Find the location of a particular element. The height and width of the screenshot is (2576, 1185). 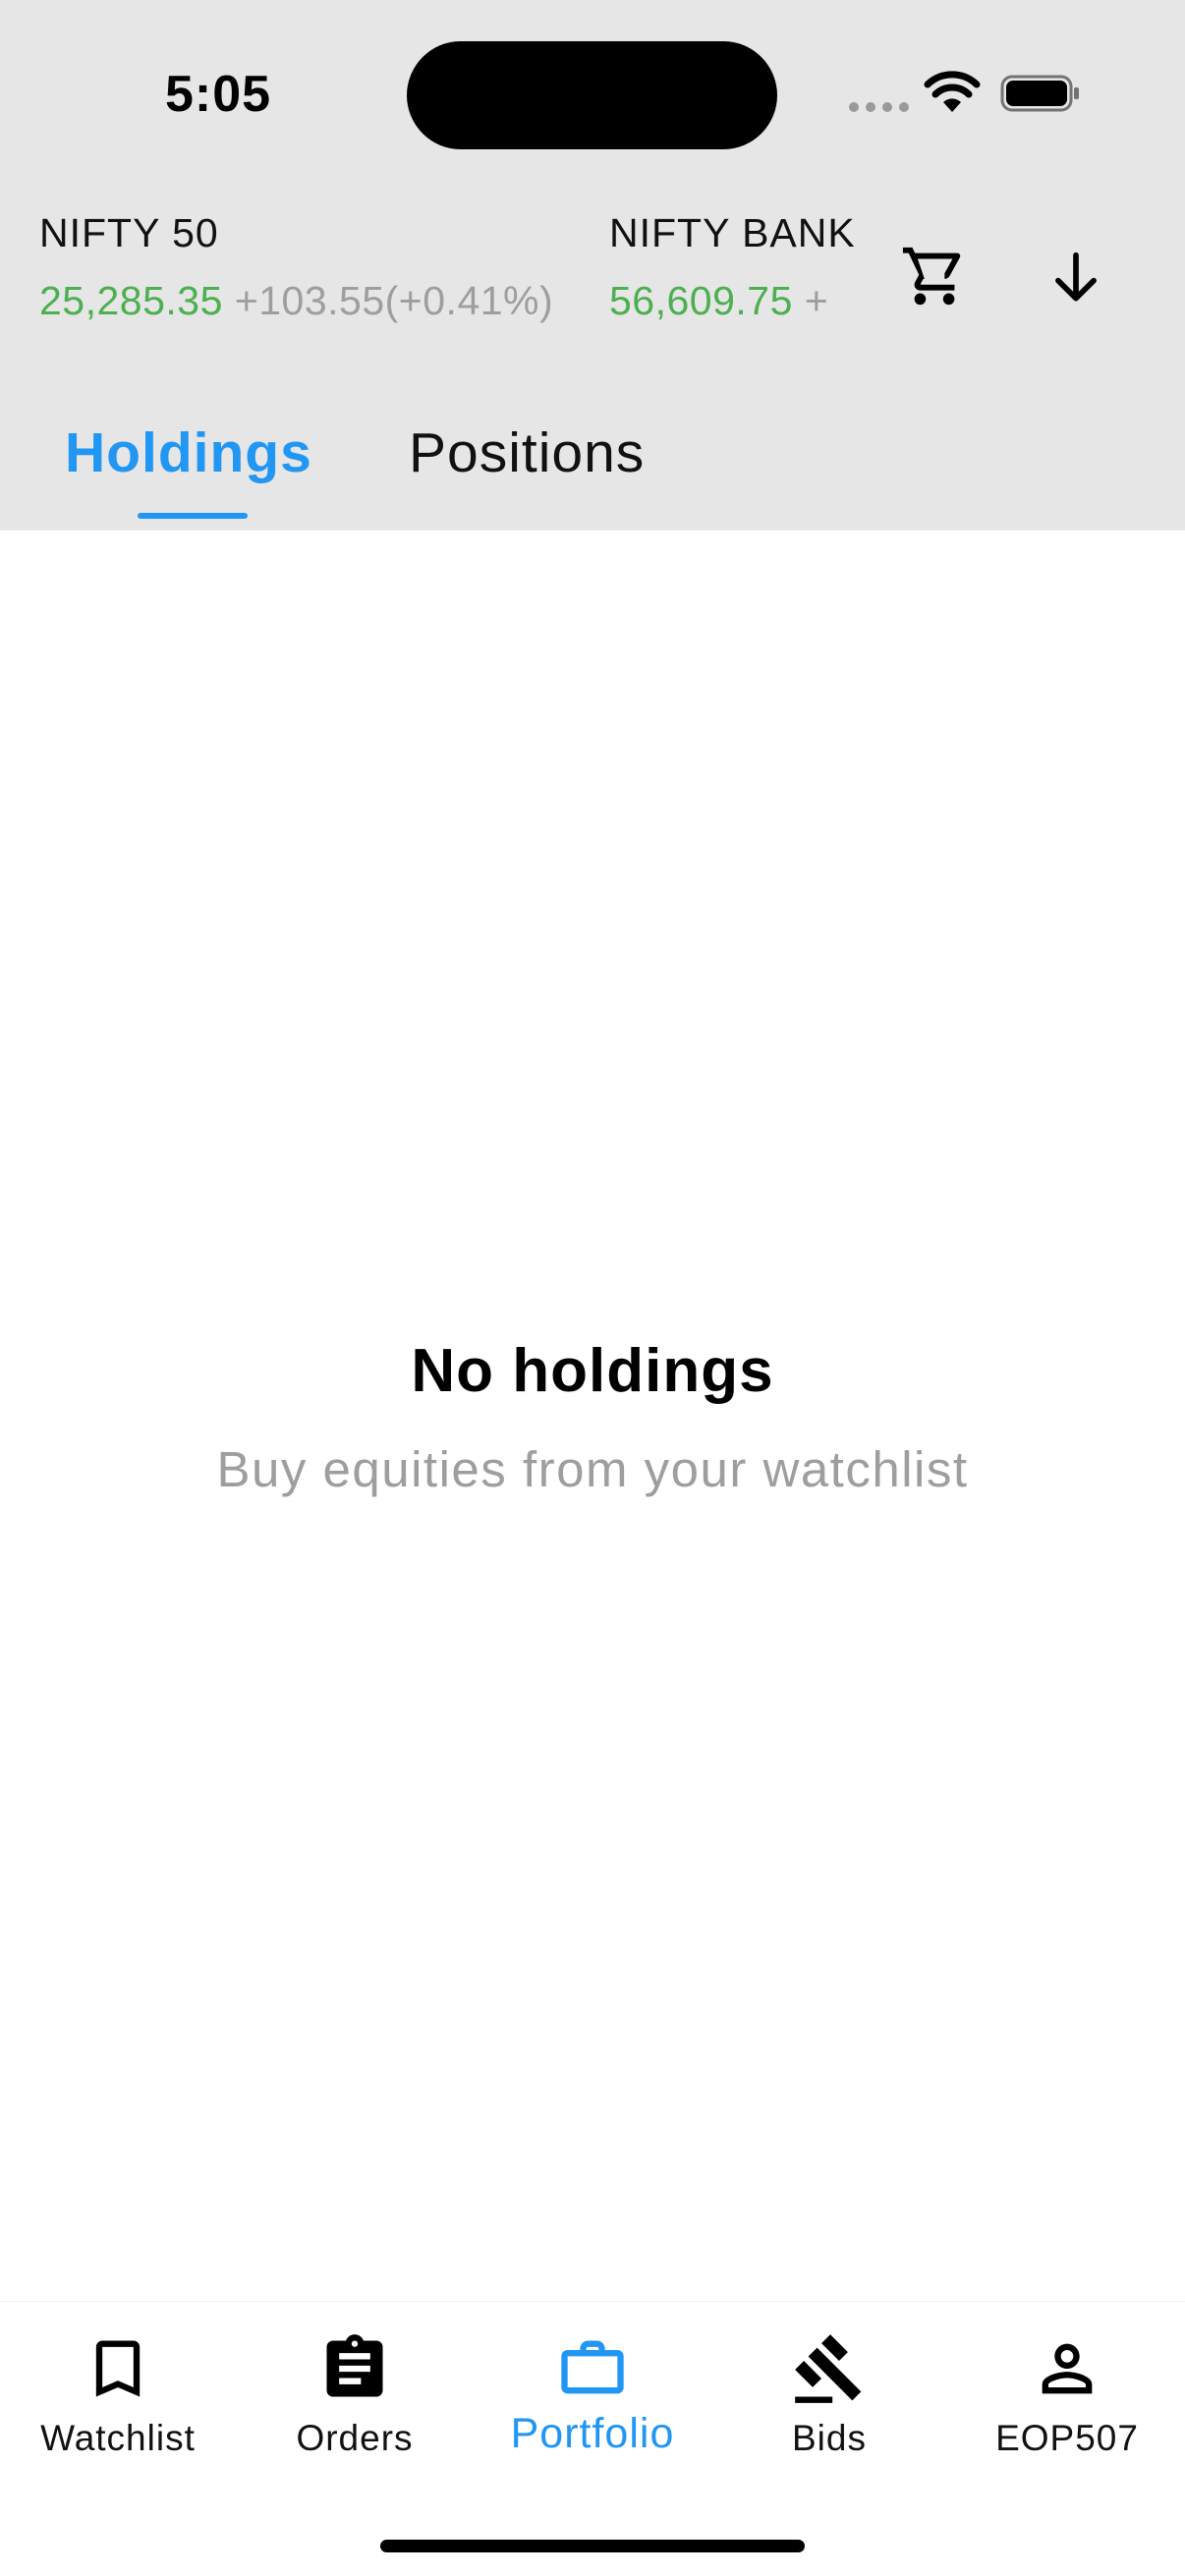

index-nifty-bank: NIFTY BANK 56,609.75 + is located at coordinates (733, 267).